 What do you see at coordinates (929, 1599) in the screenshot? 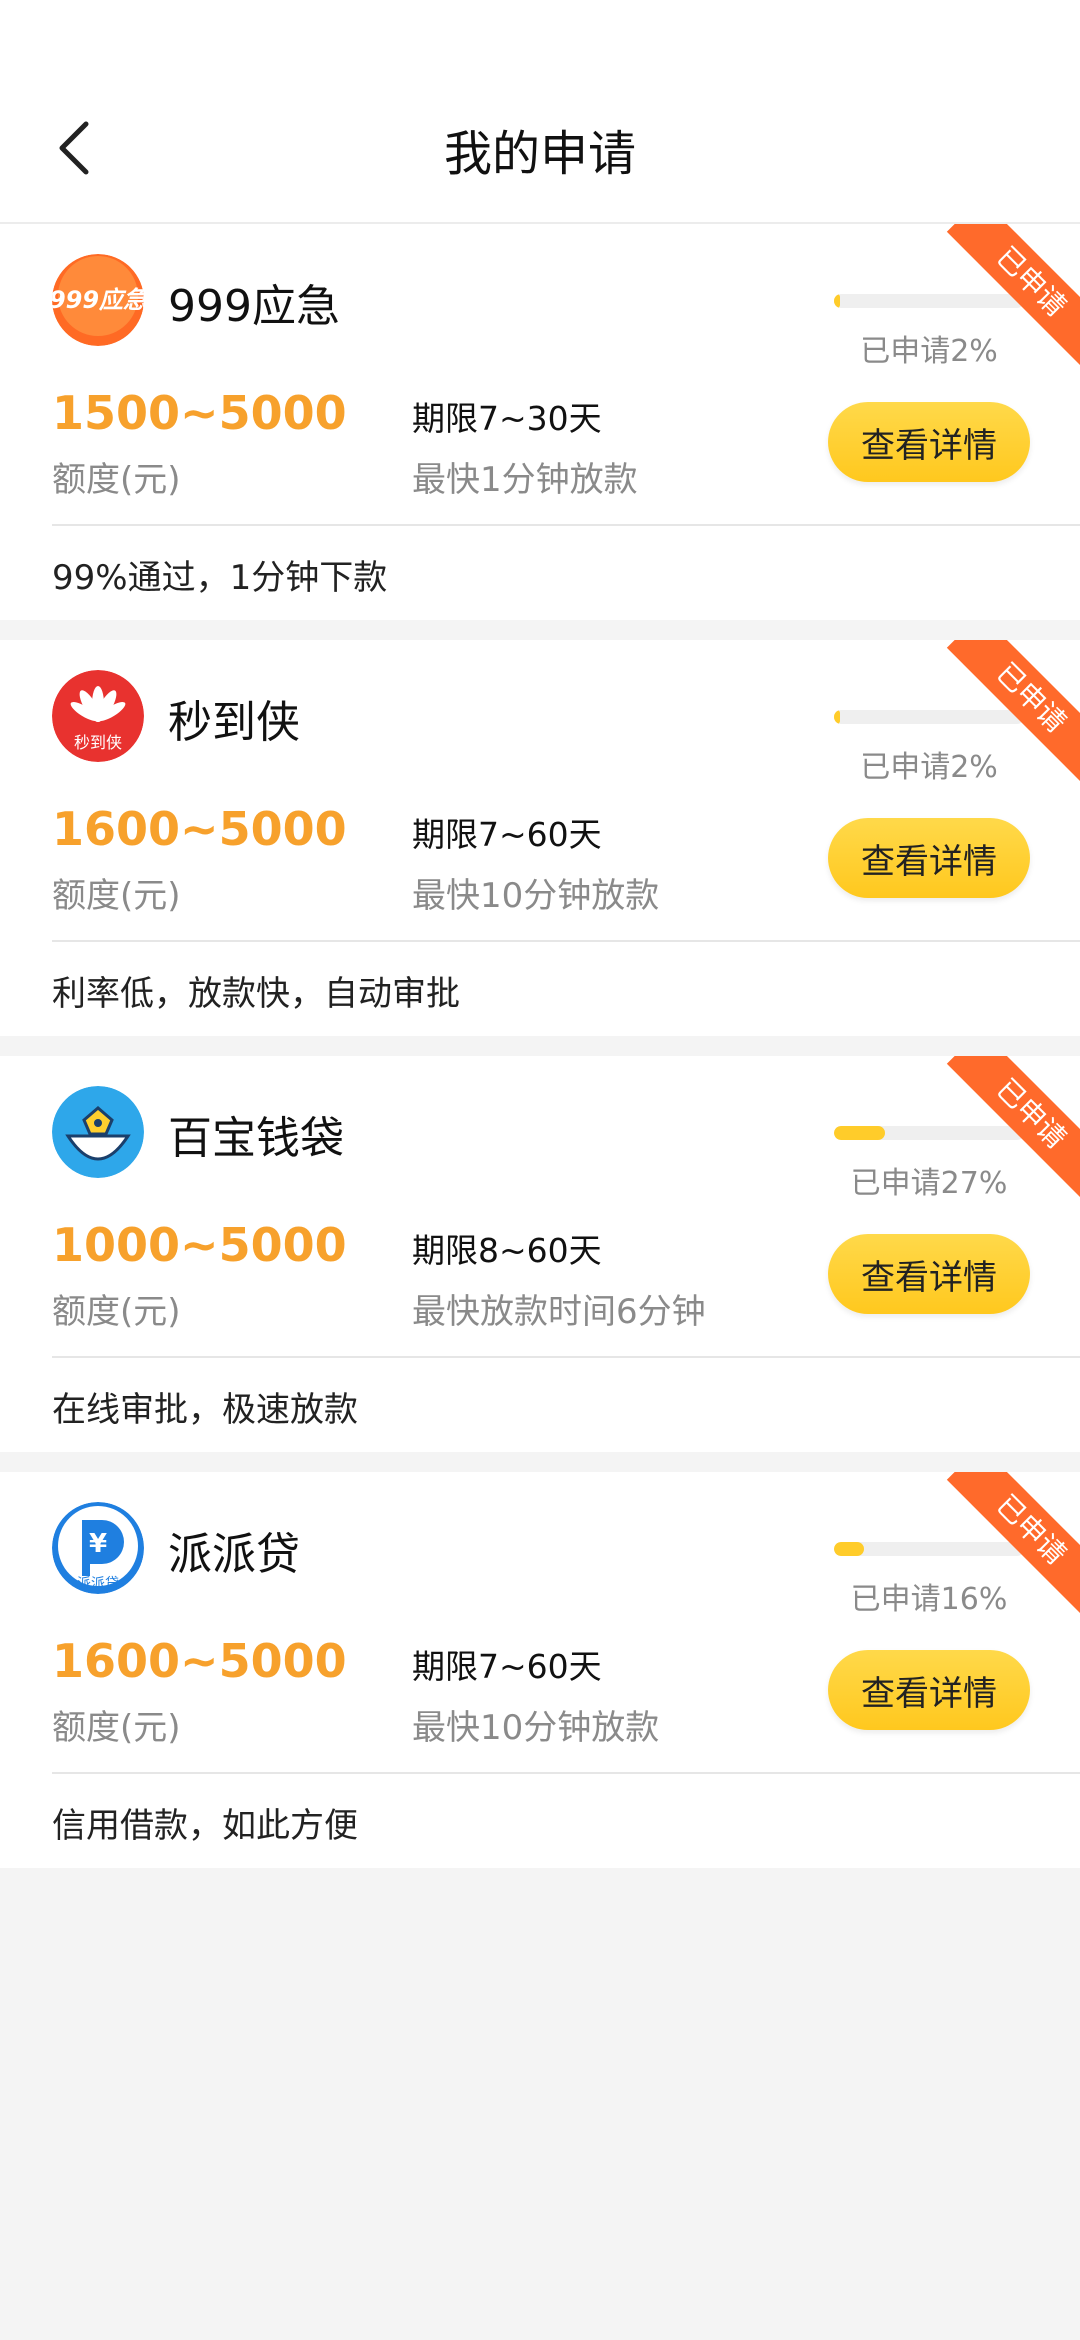
I see `progress-text: 已申请16%` at bounding box center [929, 1599].